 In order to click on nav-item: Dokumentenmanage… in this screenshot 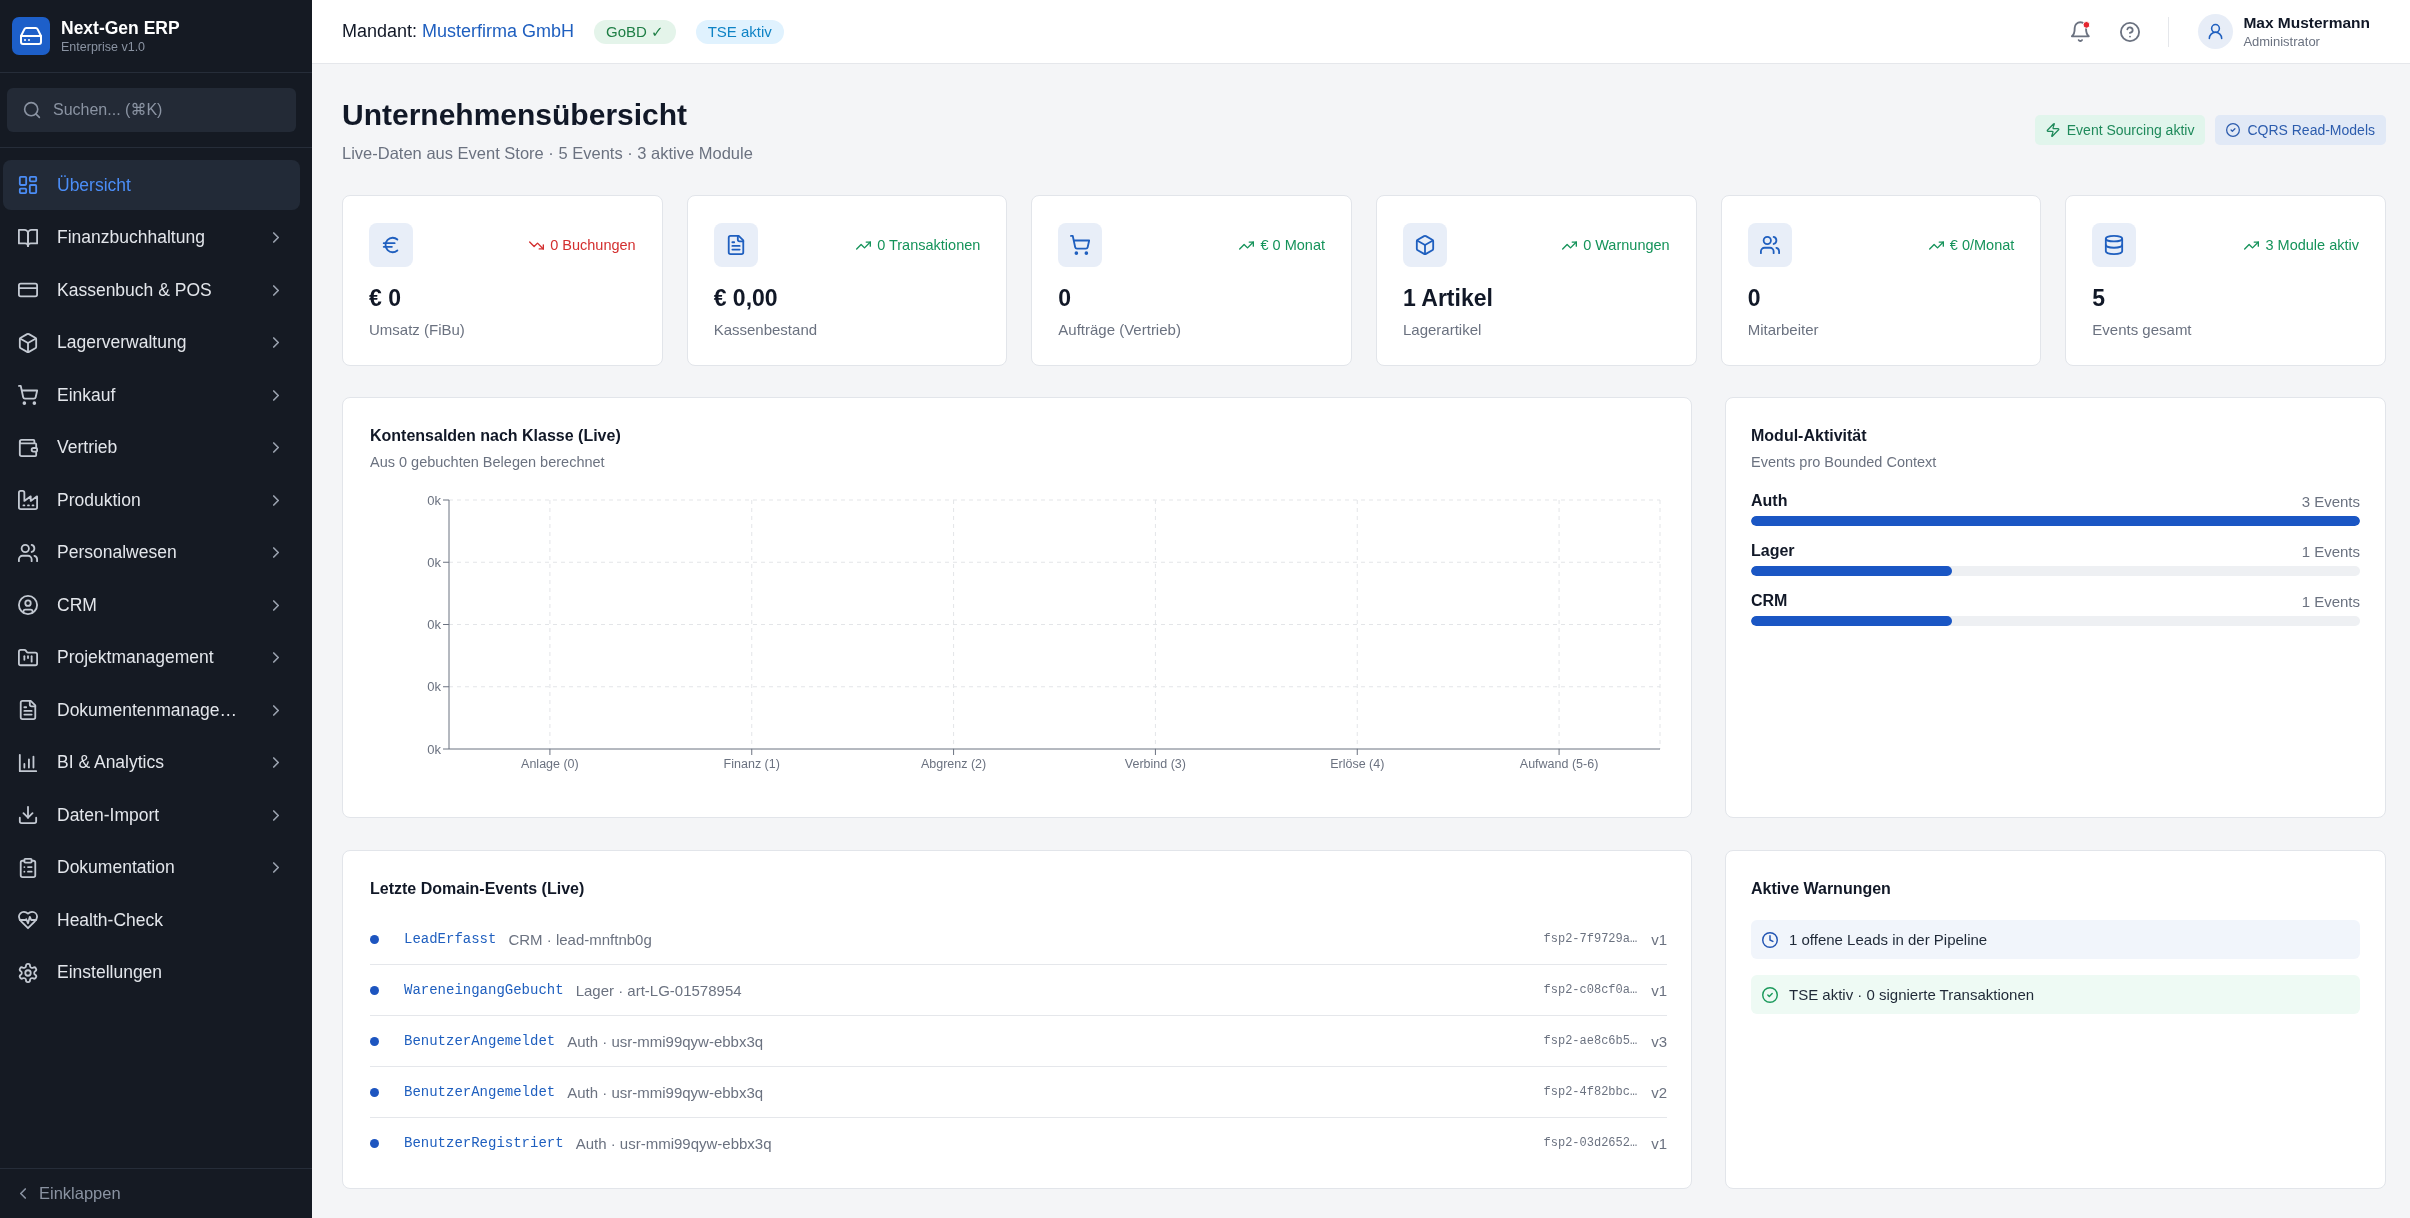, I will do `click(151, 710)`.